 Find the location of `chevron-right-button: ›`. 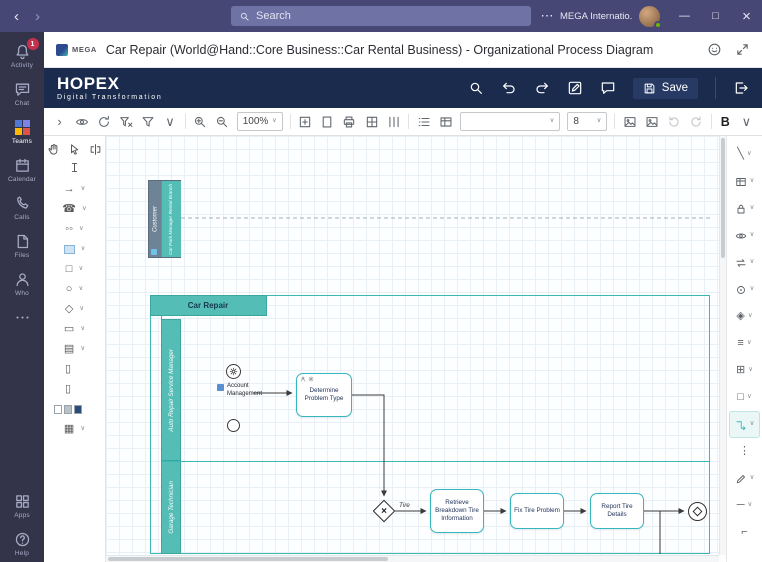

chevron-right-button: › is located at coordinates (59, 122).